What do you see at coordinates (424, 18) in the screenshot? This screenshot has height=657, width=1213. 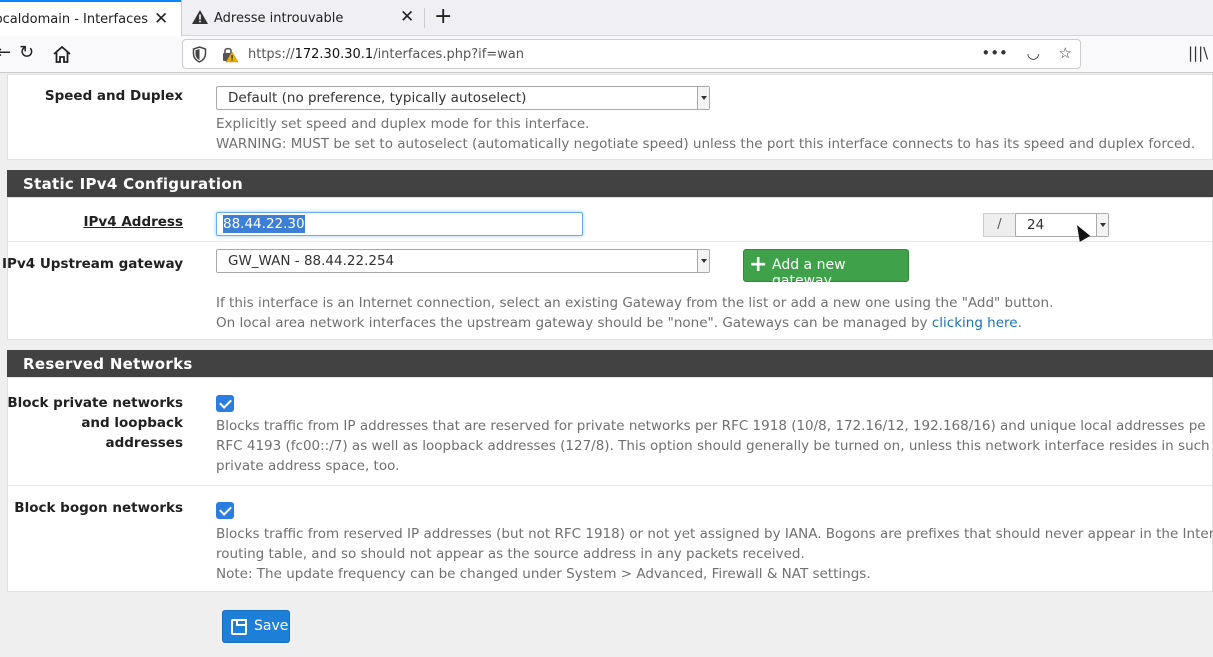 I see `tab-separator` at bounding box center [424, 18].